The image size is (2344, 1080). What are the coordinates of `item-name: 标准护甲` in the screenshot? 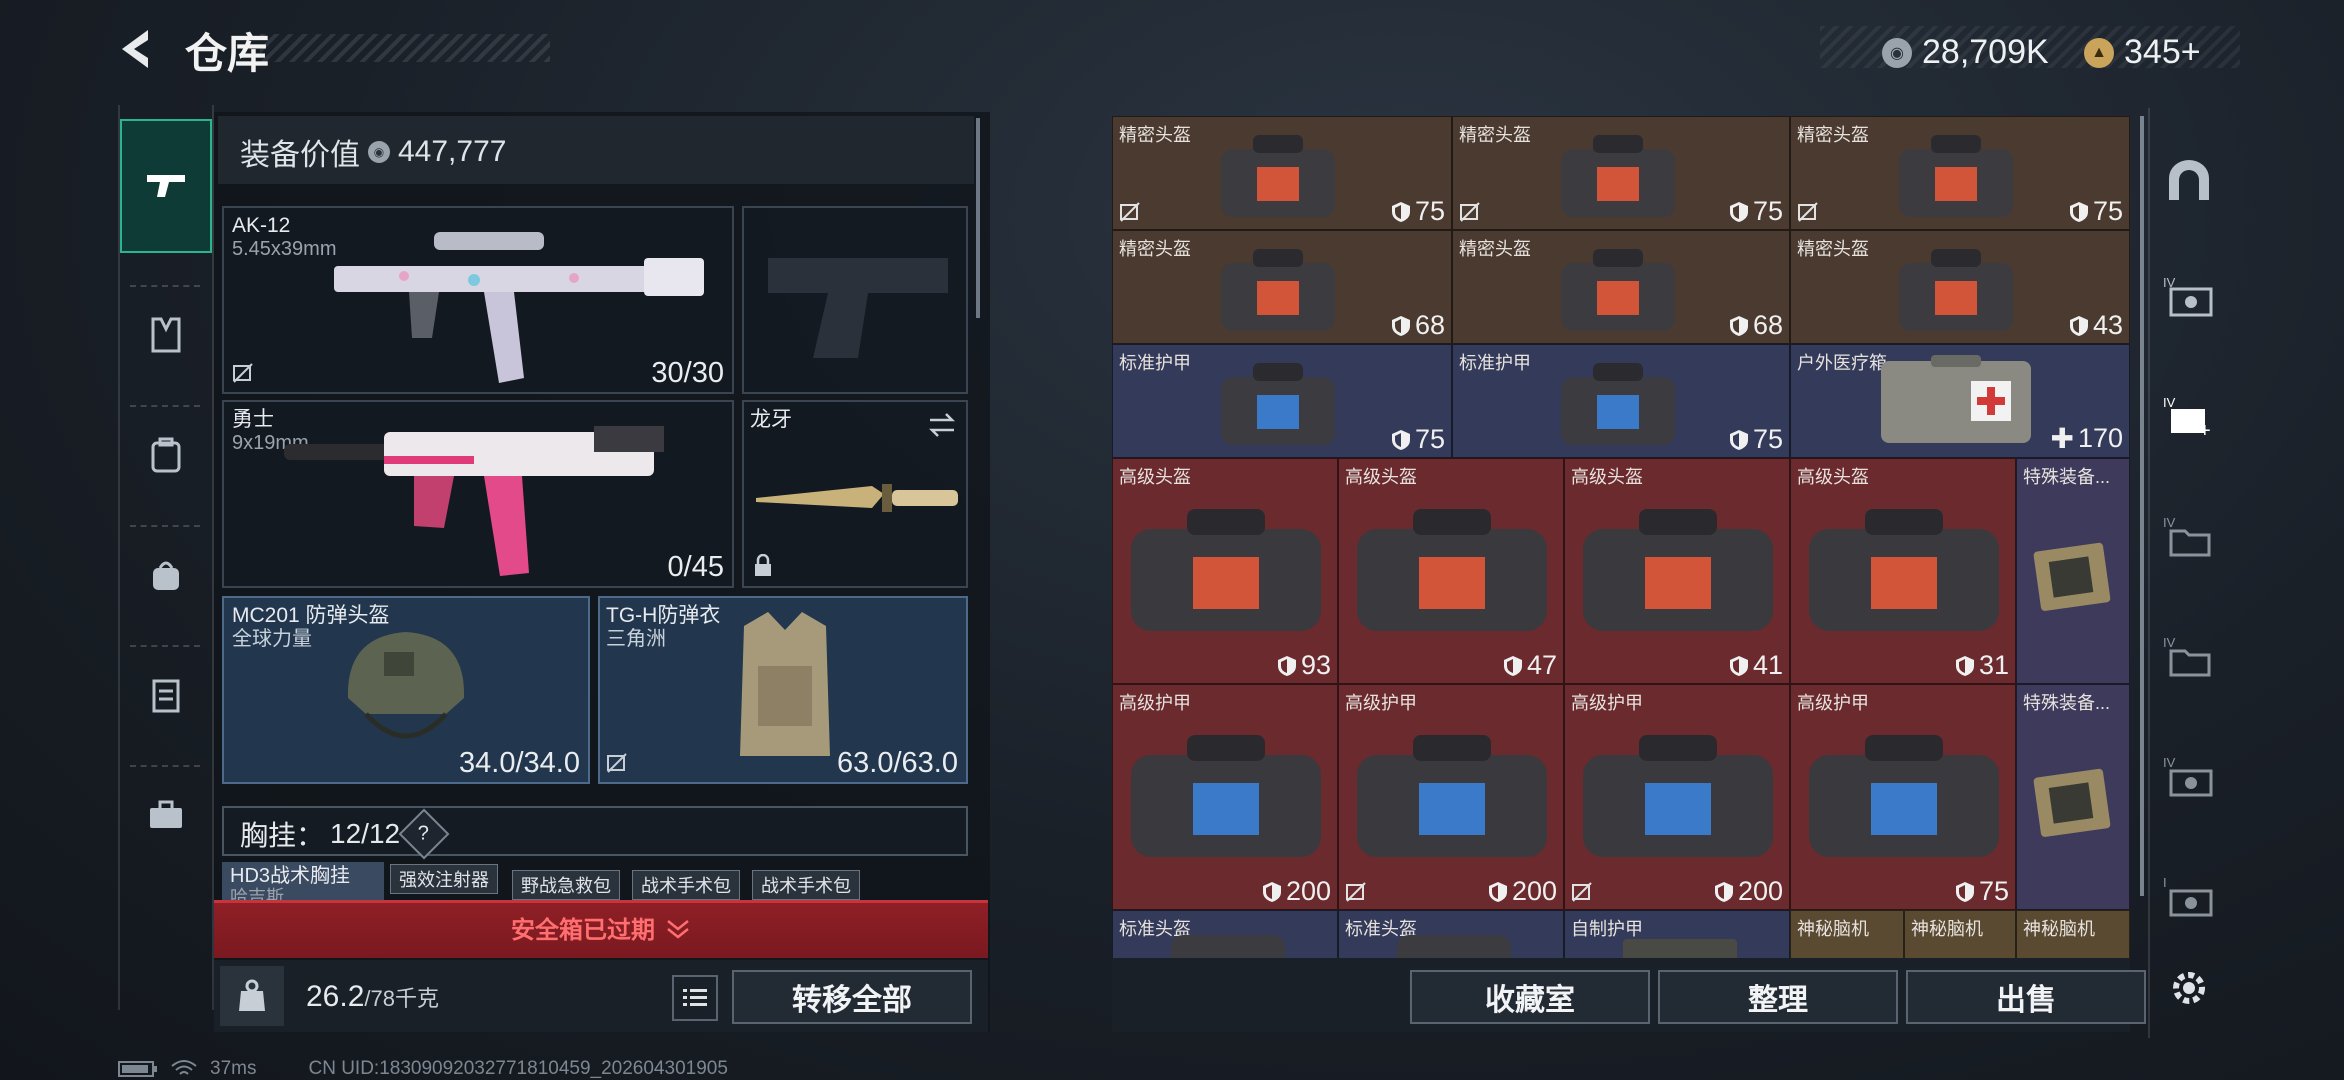 It's located at (1495, 363).